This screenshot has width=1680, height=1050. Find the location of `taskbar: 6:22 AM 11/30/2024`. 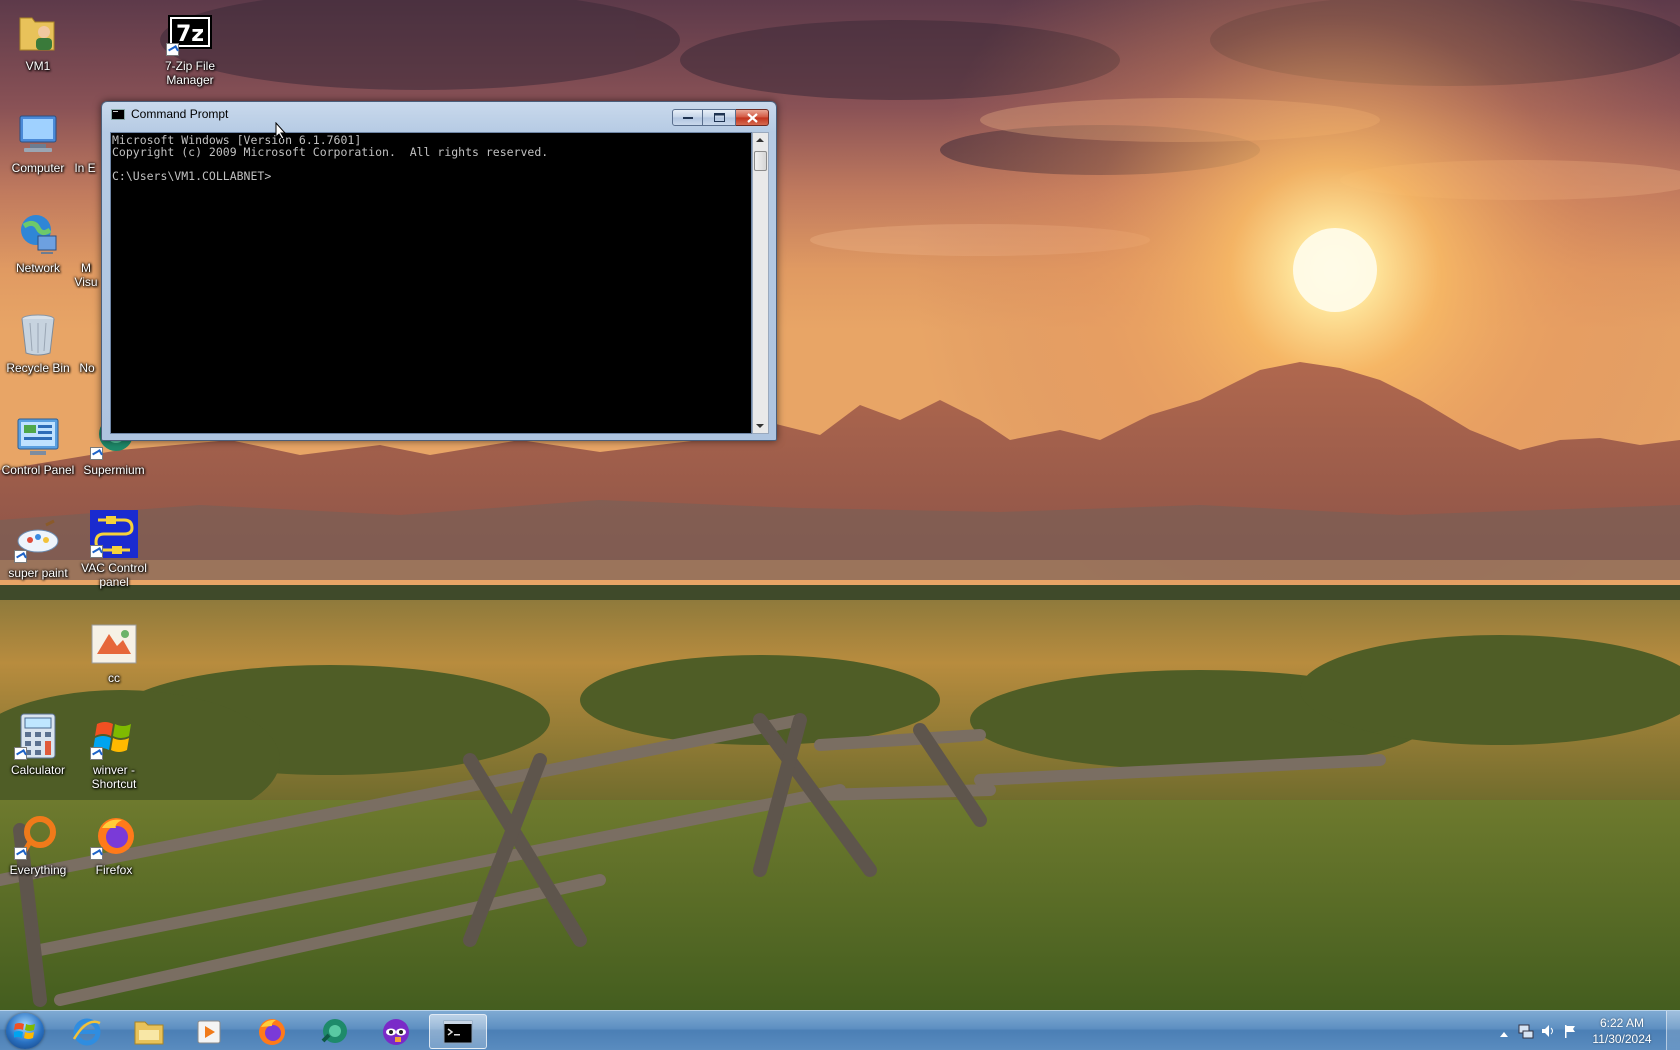

taskbar: 6:22 AM 11/30/2024 is located at coordinates (840, 1030).